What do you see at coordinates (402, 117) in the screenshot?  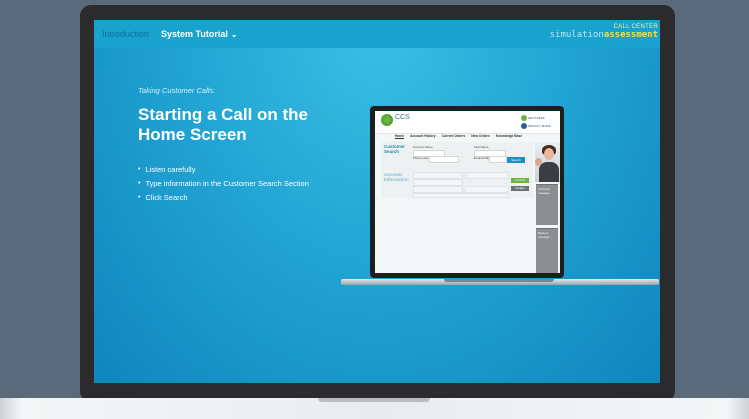 I see `ccs-logo-text: CCS` at bounding box center [402, 117].